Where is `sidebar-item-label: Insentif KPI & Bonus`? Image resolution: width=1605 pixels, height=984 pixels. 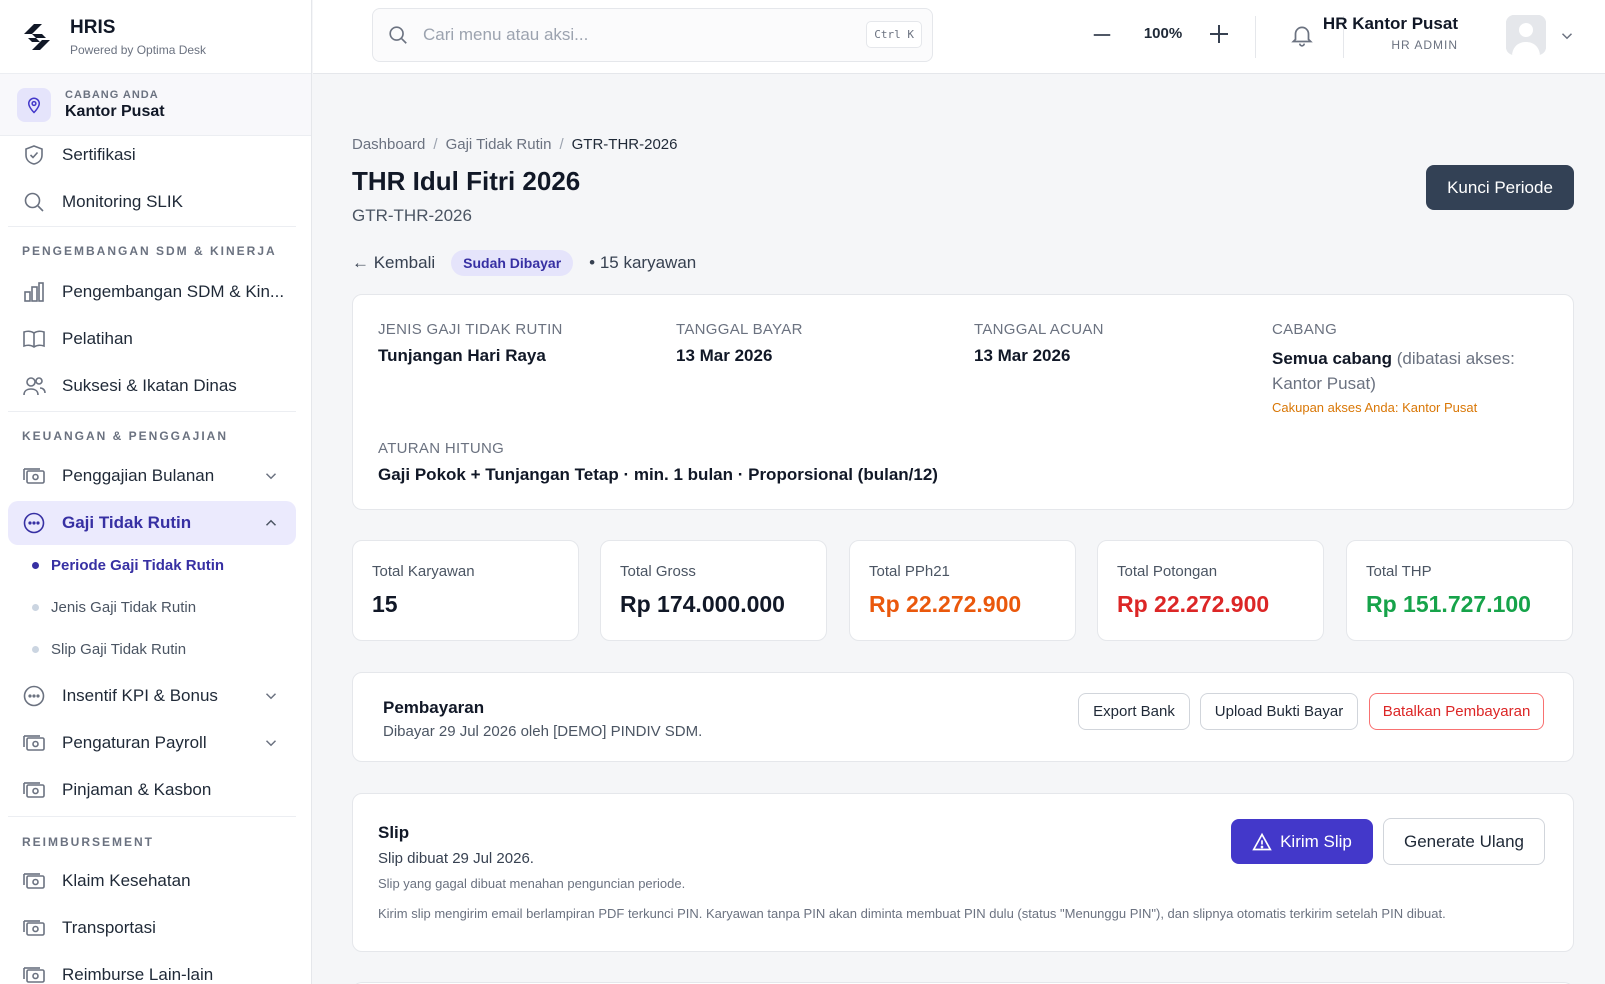 sidebar-item-label: Insentif KPI & Bonus is located at coordinates (140, 695).